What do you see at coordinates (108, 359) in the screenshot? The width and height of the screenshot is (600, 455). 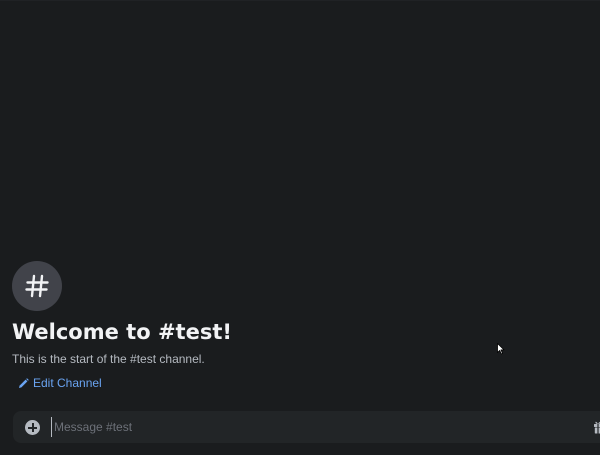 I see `welcome-description: This is the start of the #test channel.` at bounding box center [108, 359].